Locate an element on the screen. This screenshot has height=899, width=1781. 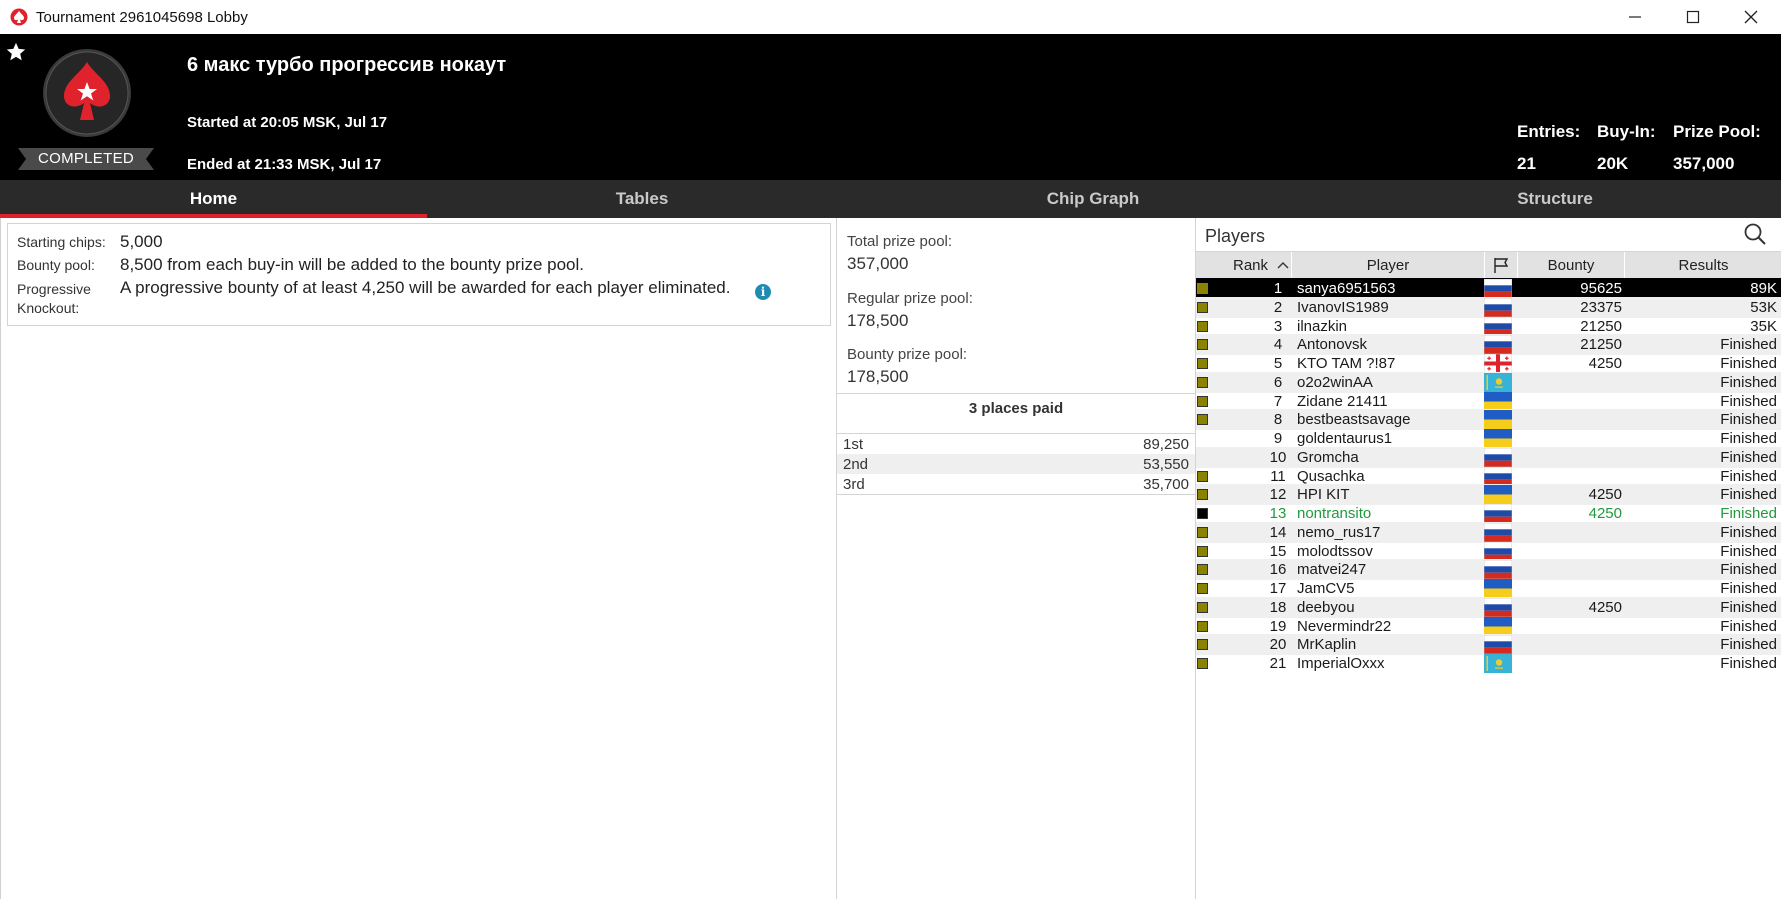
player-result: 35K is located at coordinates (1763, 326).